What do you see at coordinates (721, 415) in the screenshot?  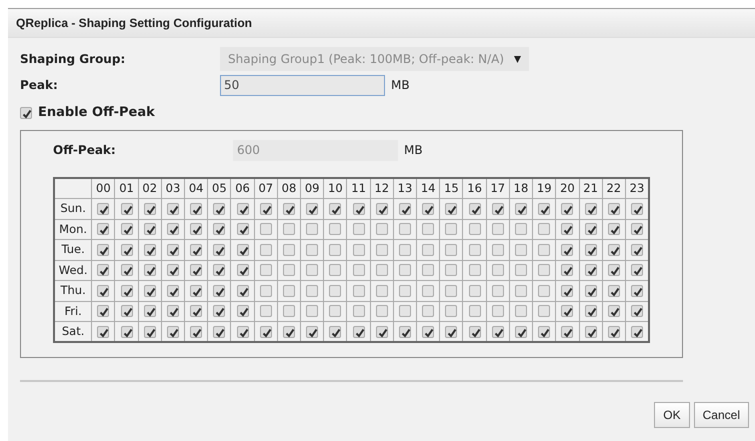 I see `cancel-button: Cancel` at bounding box center [721, 415].